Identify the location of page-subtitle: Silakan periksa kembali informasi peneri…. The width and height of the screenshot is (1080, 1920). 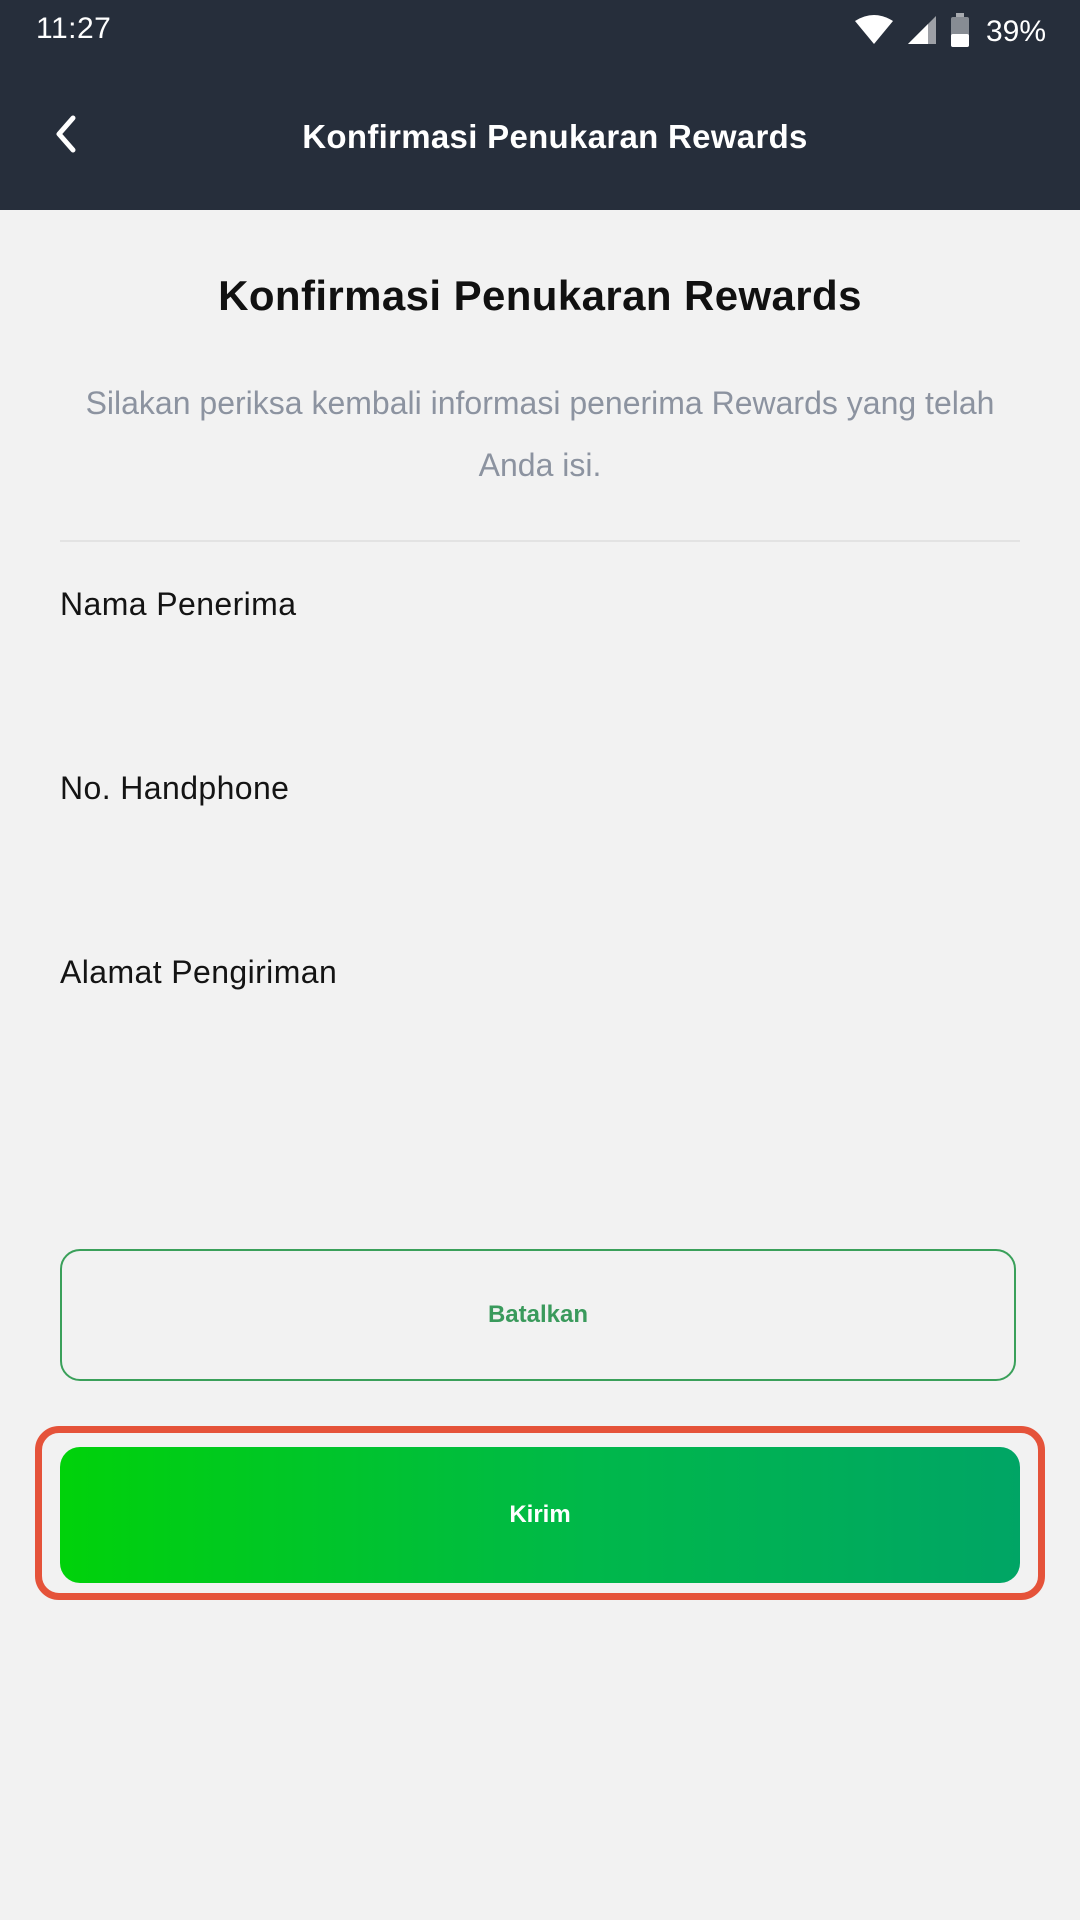
(540, 434).